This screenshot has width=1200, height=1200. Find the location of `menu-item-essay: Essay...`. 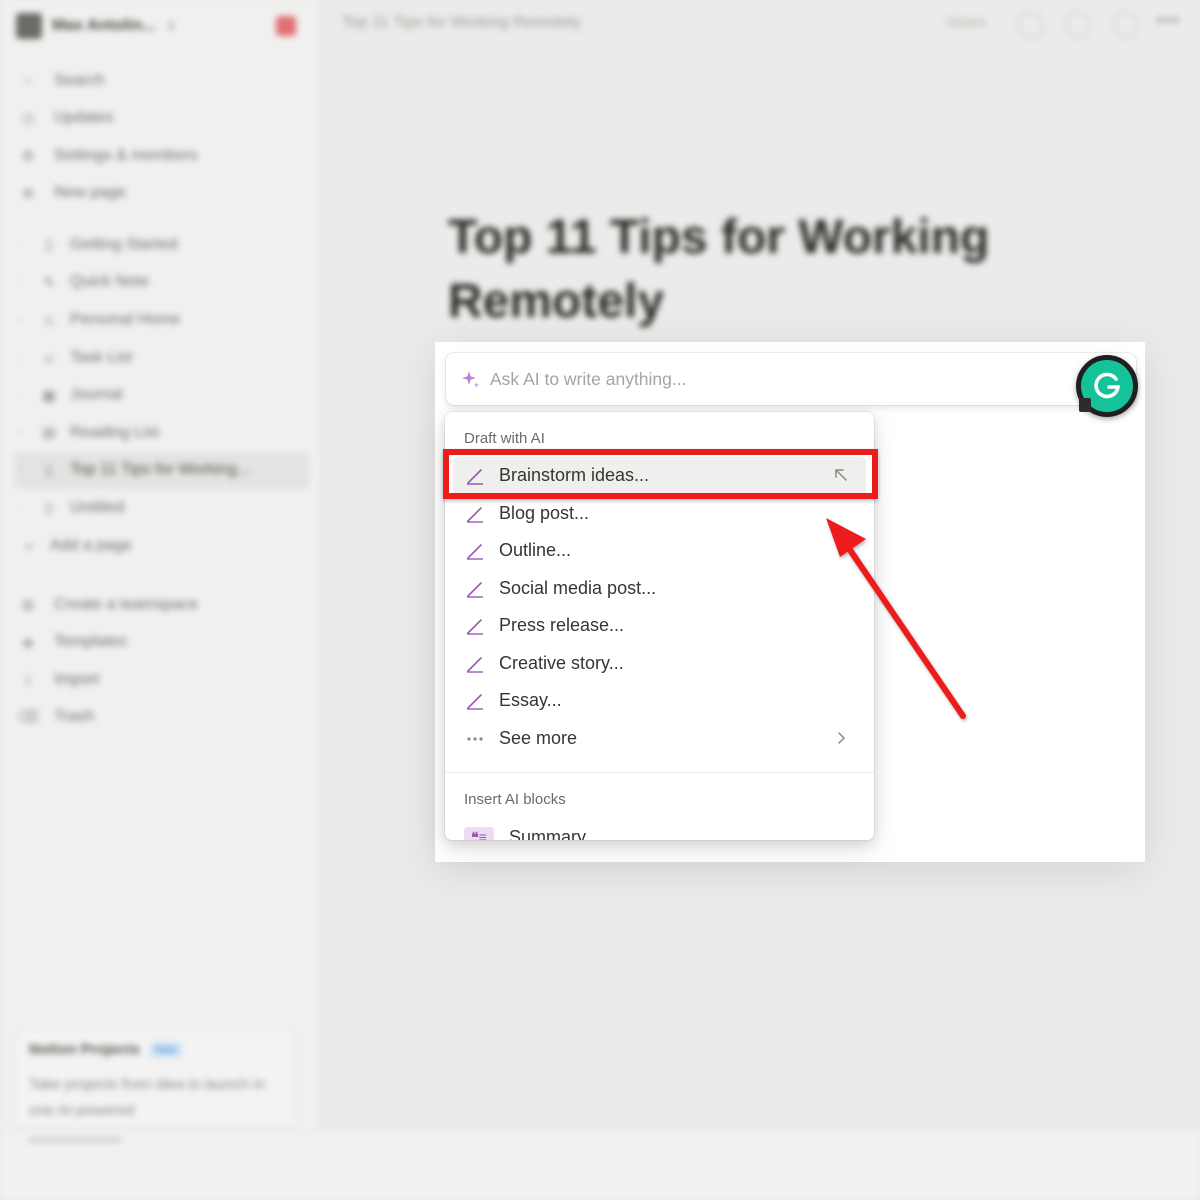

menu-item-essay: Essay... is located at coordinates (659, 700).